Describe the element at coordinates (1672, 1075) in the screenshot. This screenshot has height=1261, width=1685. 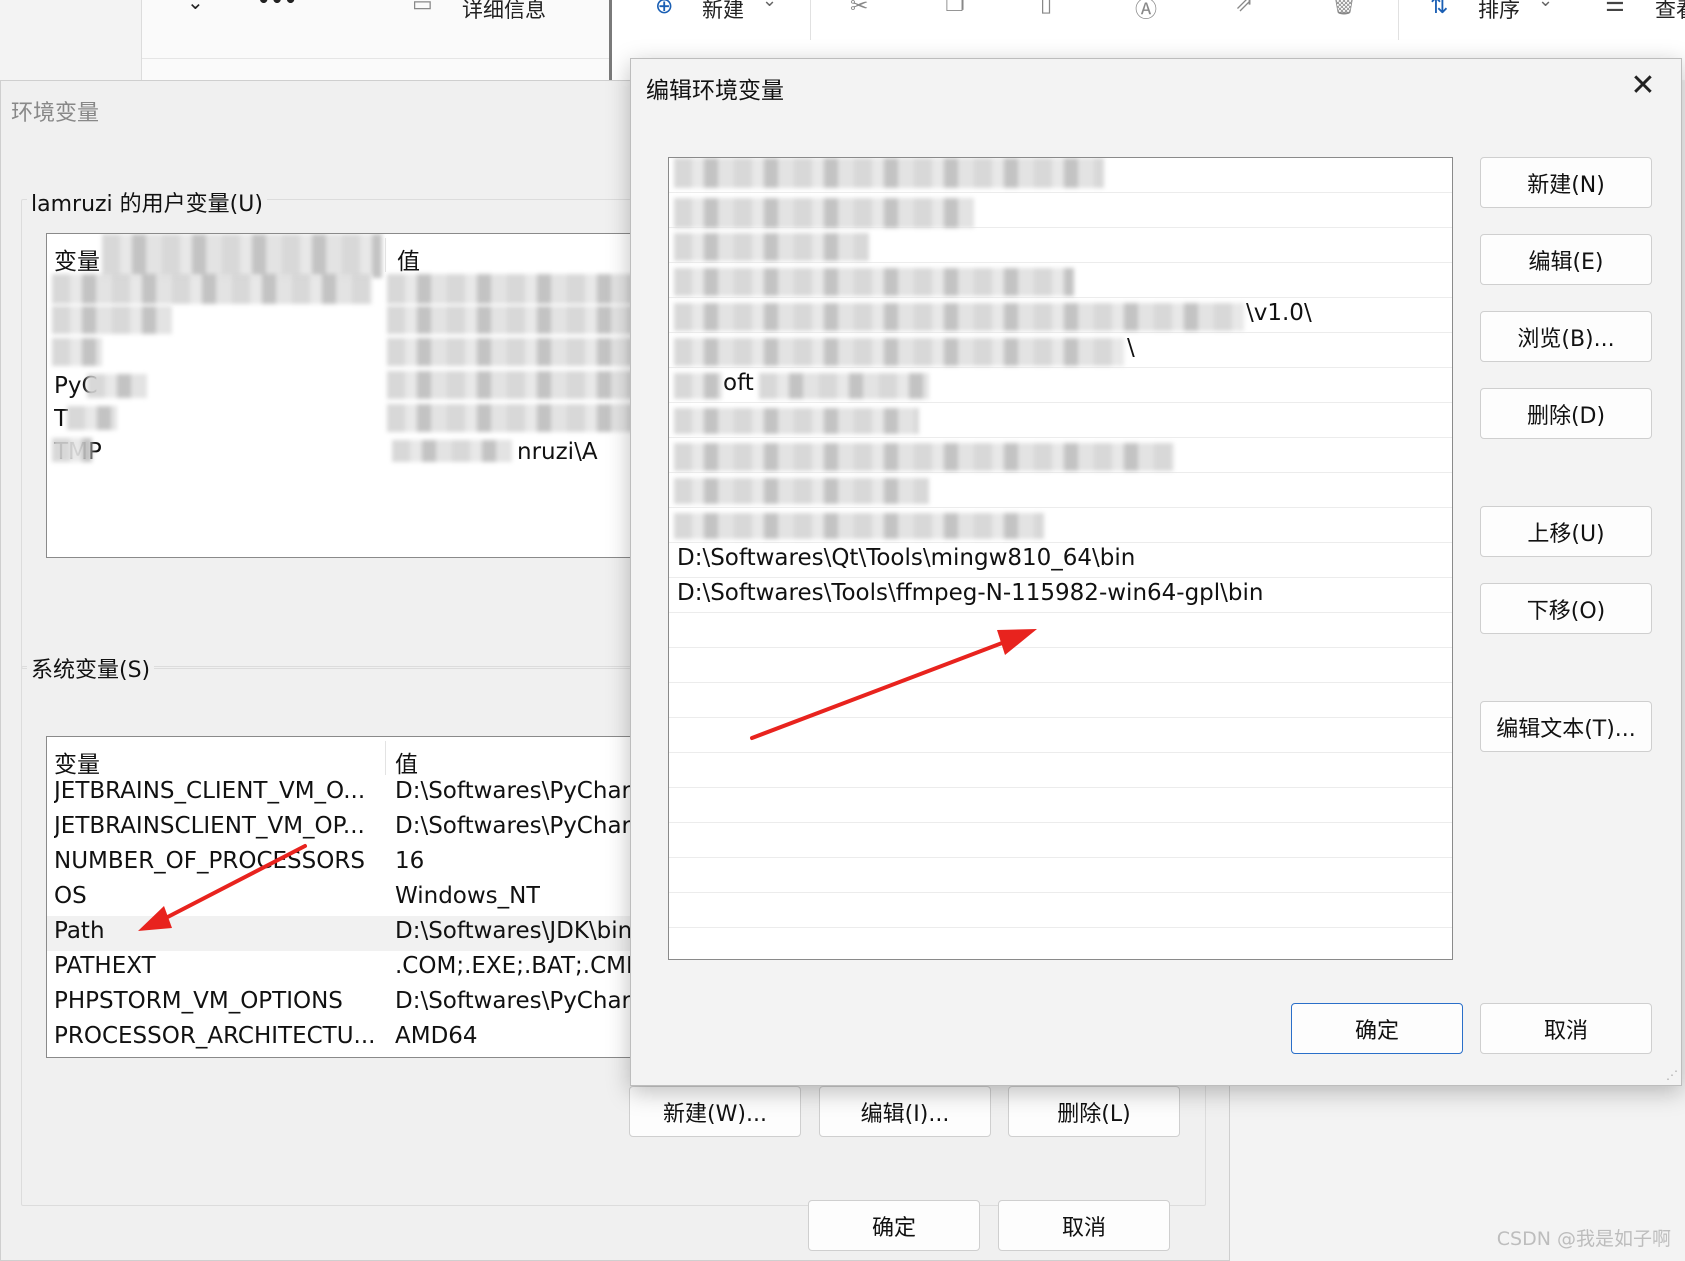
I see `resize-grip-icon: ⋰` at that location.